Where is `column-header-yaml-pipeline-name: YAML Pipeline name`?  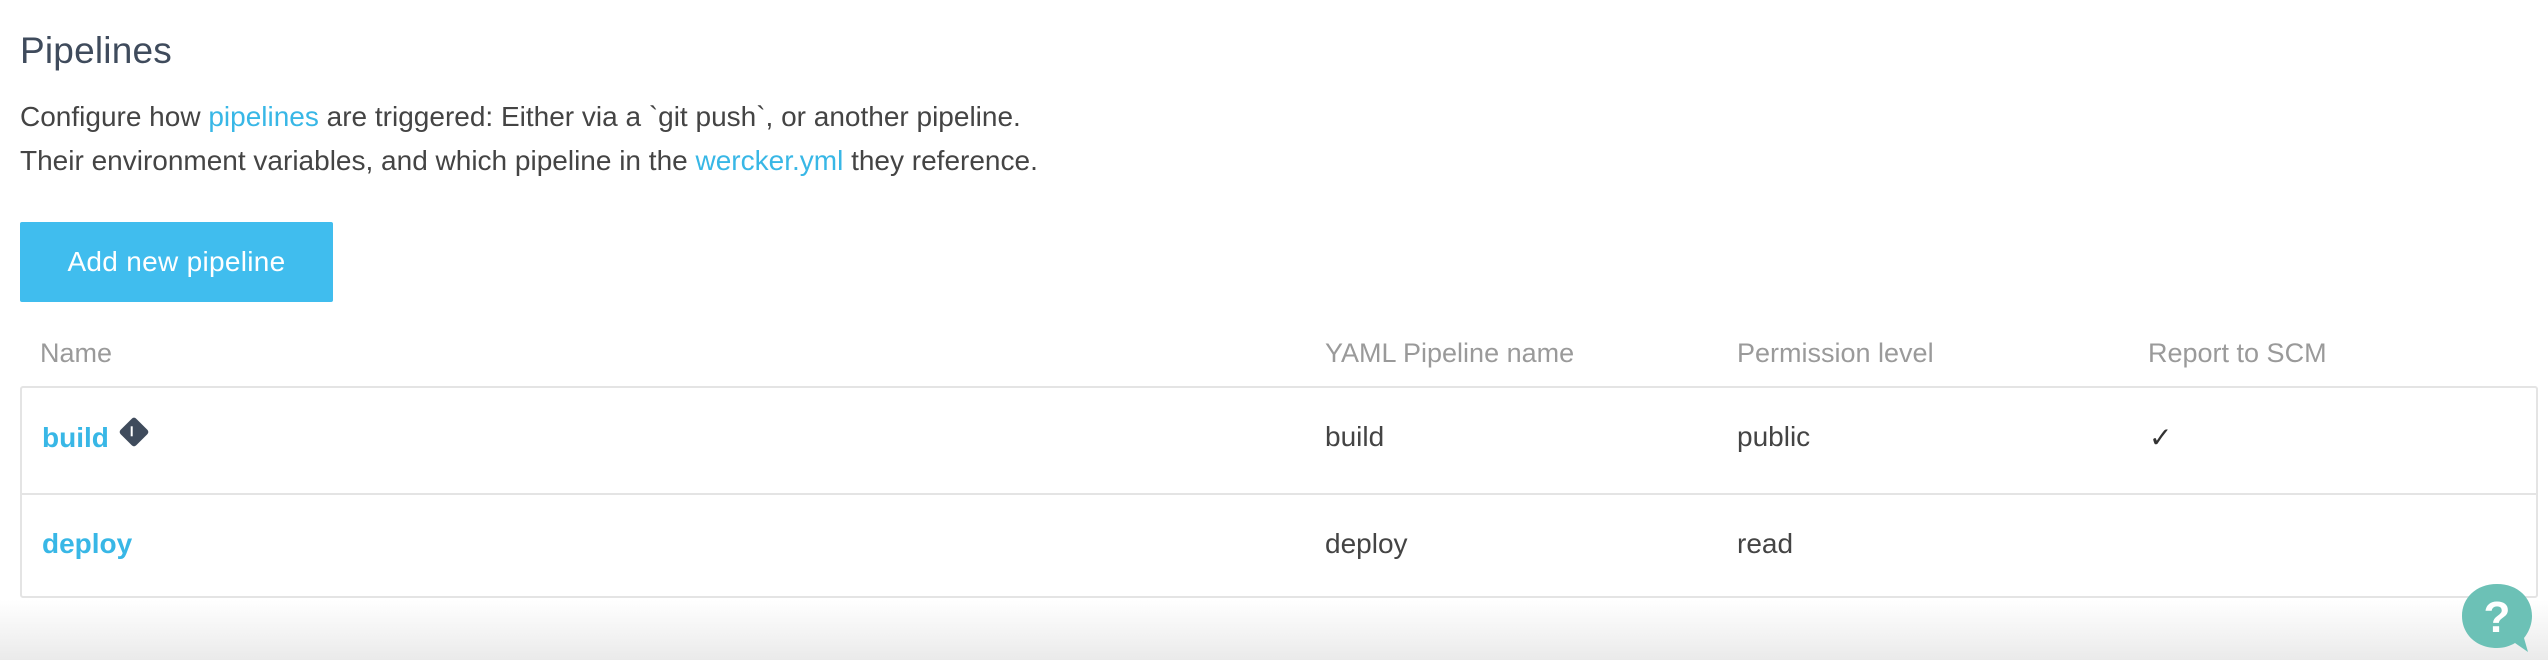
column-header-yaml-pipeline-name: YAML Pipeline name is located at coordinates (1450, 353).